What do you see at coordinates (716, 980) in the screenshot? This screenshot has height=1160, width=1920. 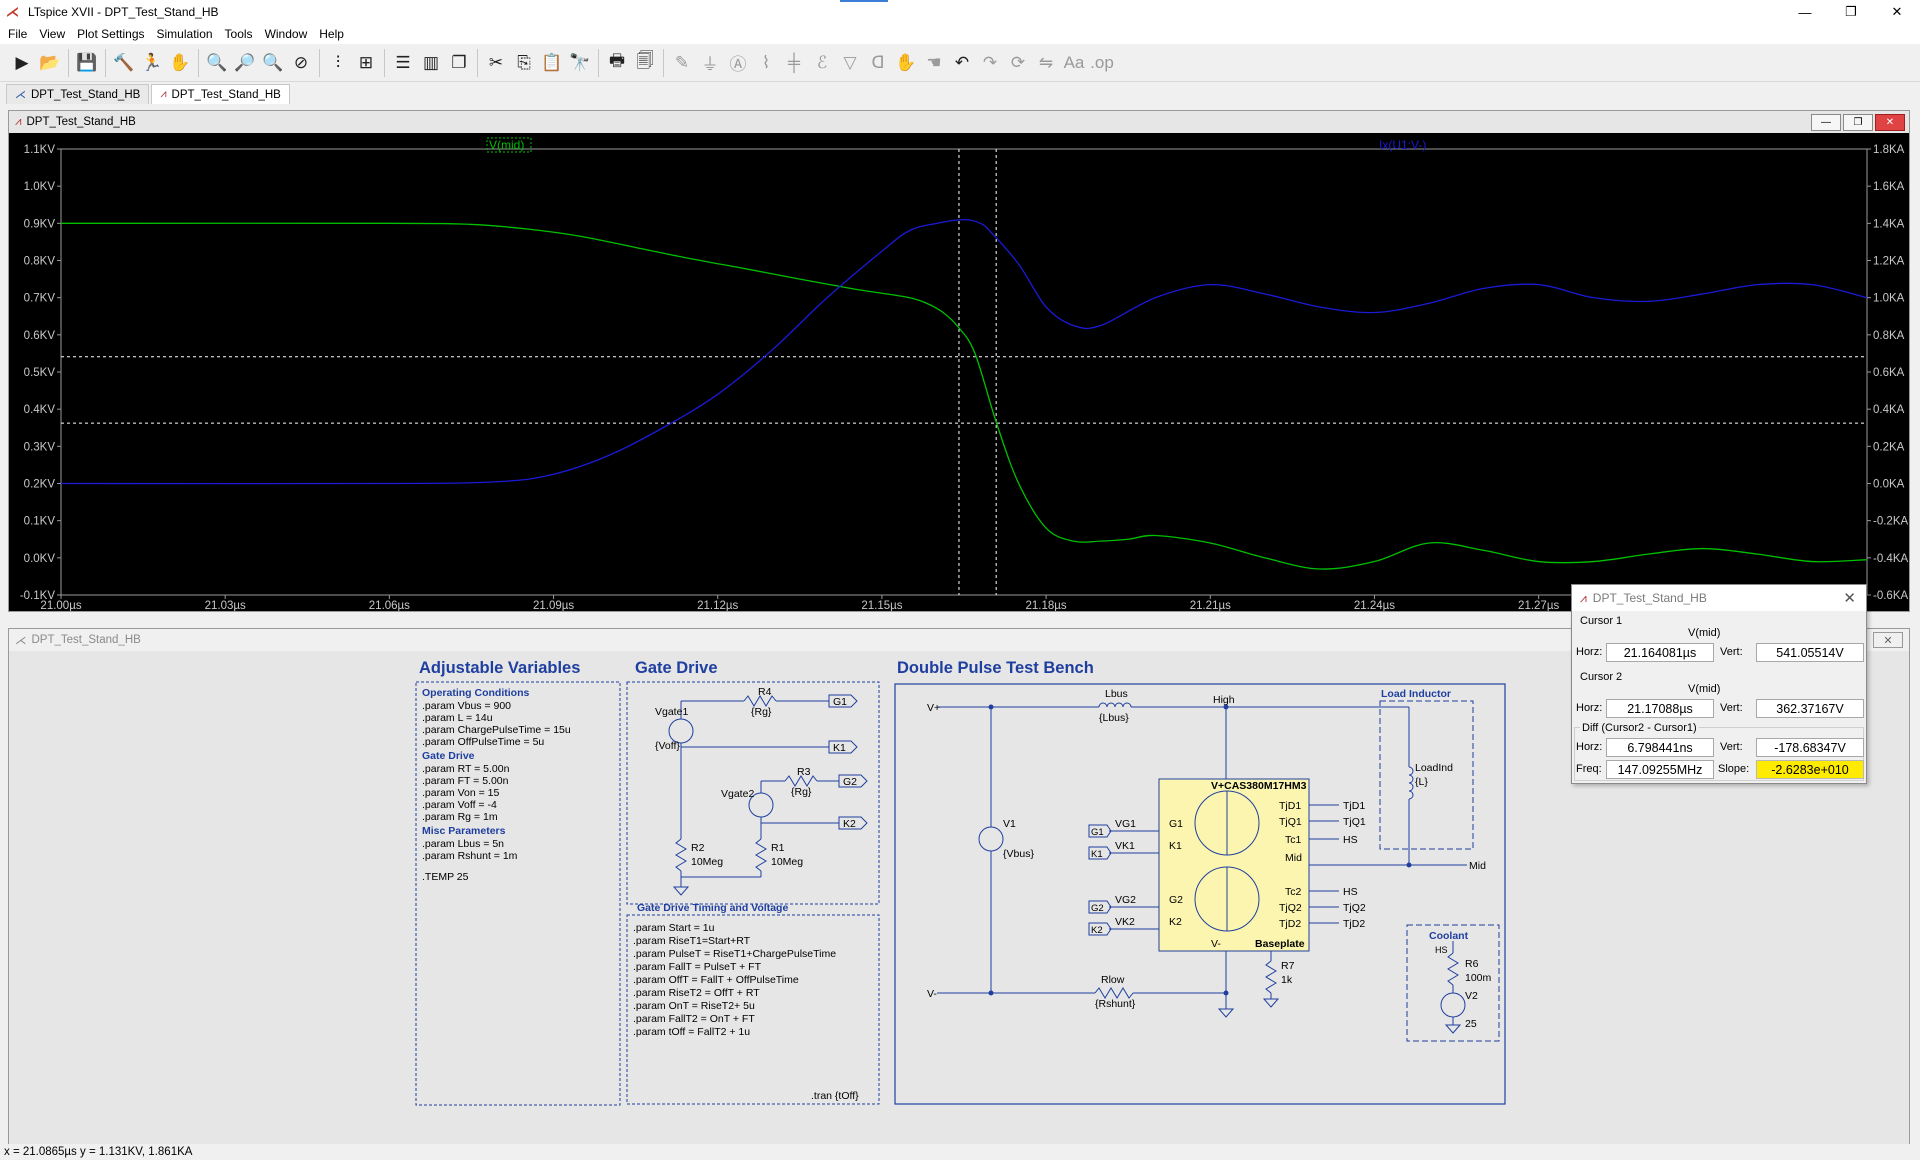 I see `param-offt: .param OffT = FallT + OffPulseTime` at bounding box center [716, 980].